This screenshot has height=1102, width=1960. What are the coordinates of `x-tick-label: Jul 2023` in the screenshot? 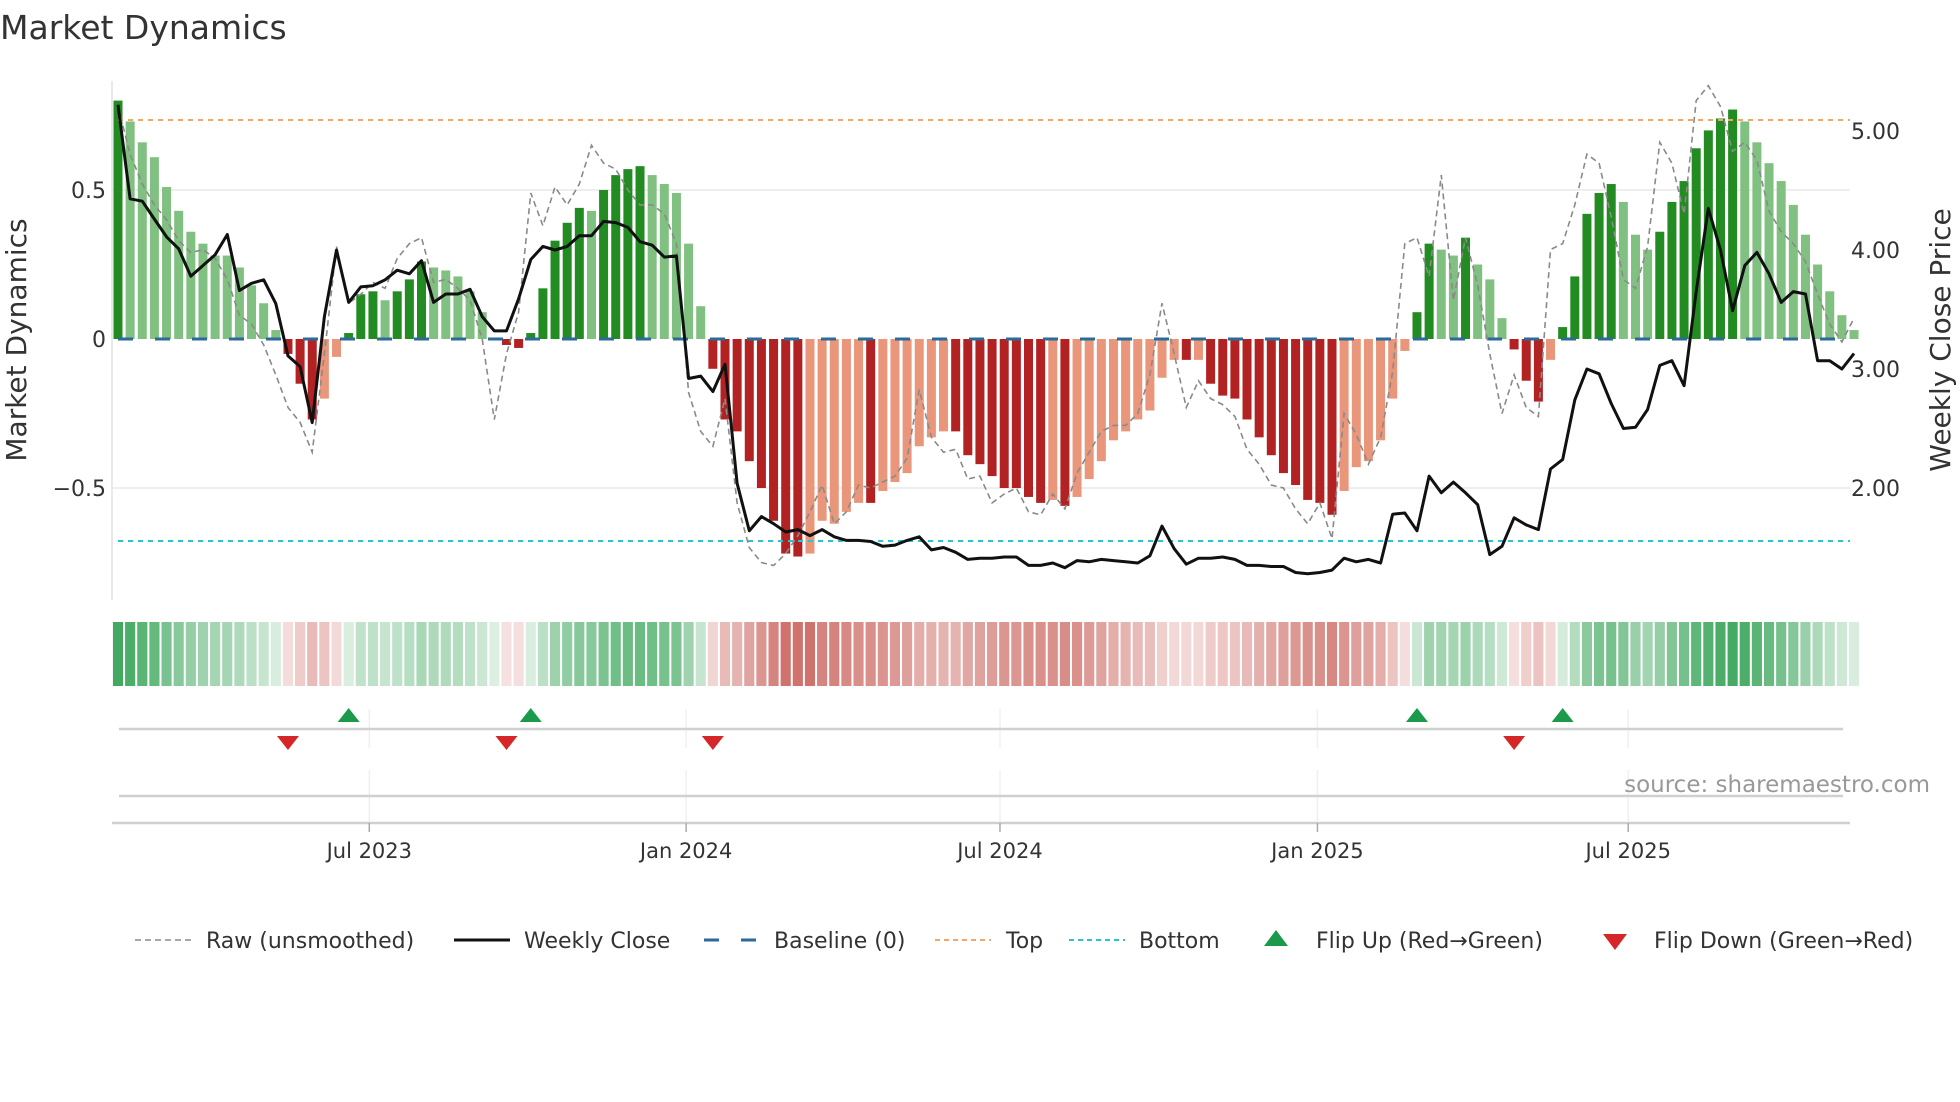 It's located at (368, 851).